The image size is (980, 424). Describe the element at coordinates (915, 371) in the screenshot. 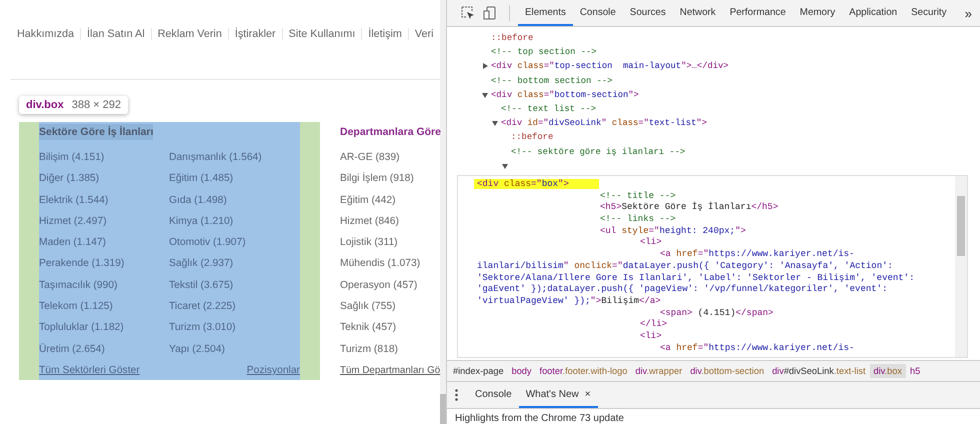

I see `breadcrumb: h5` at that location.